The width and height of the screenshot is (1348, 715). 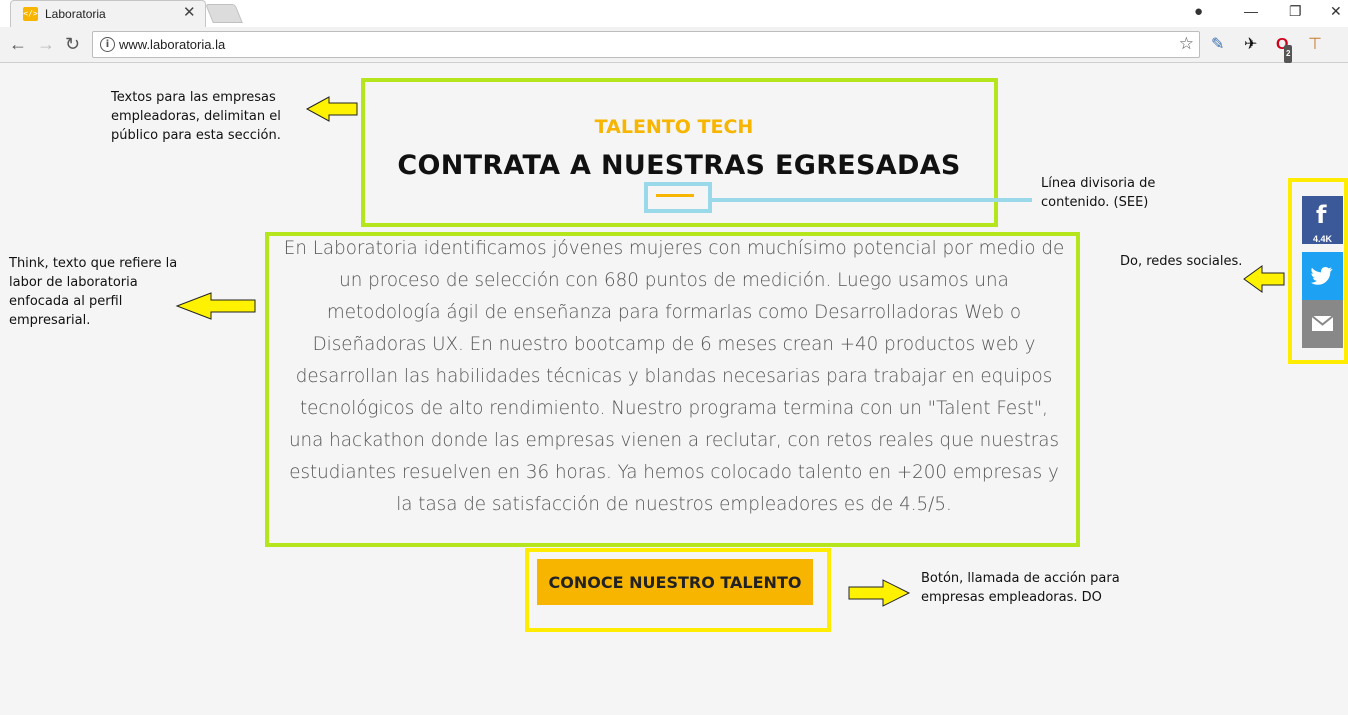 I want to click on facebook-share-button: f 4.4K, so click(x=1322, y=220).